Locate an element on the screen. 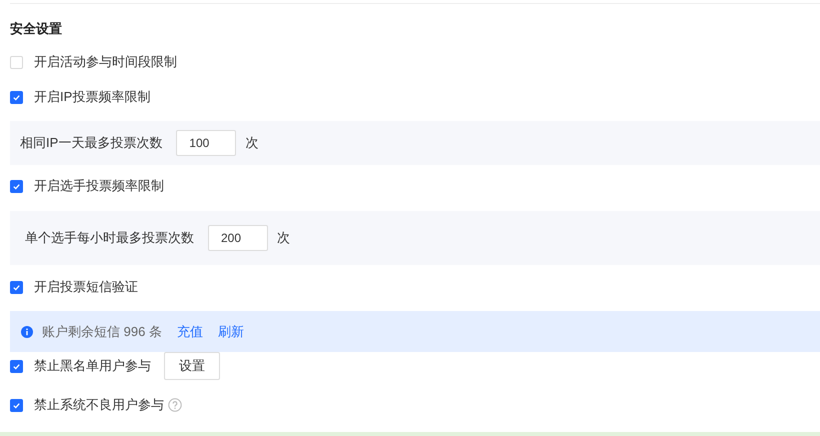 Image resolution: width=820 pixels, height=436 pixels. limit-input: 200 is located at coordinates (238, 238).